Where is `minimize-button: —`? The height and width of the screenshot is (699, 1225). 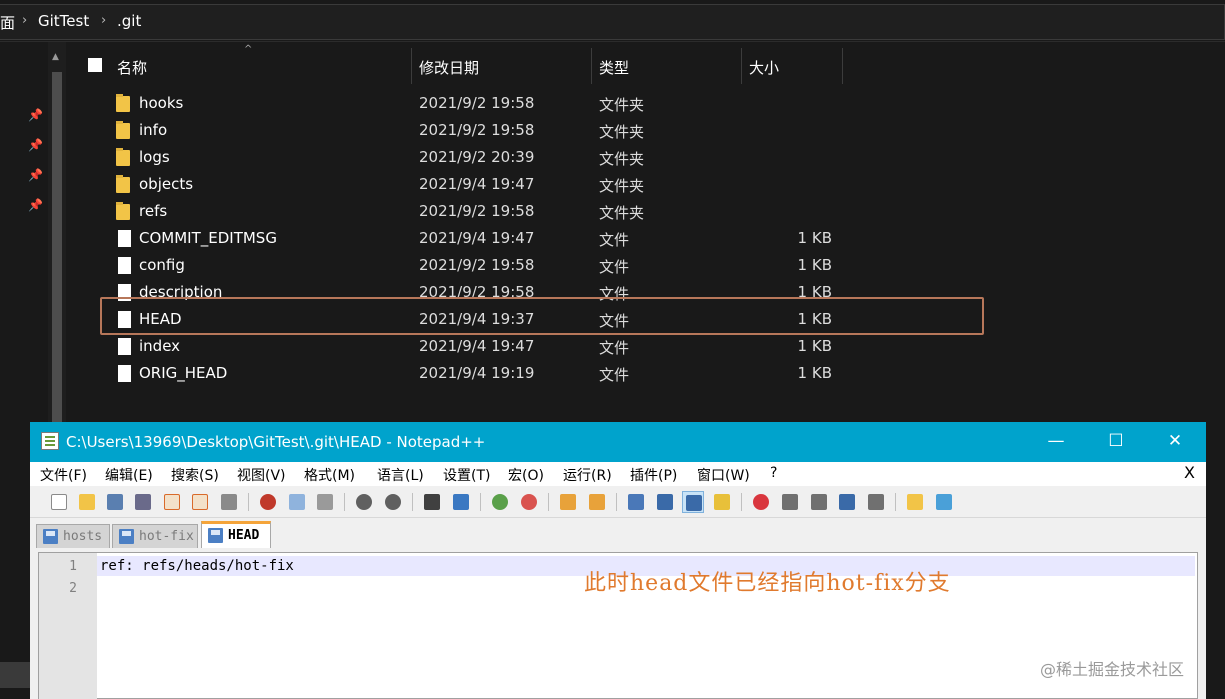
minimize-button: — is located at coordinates (1056, 442).